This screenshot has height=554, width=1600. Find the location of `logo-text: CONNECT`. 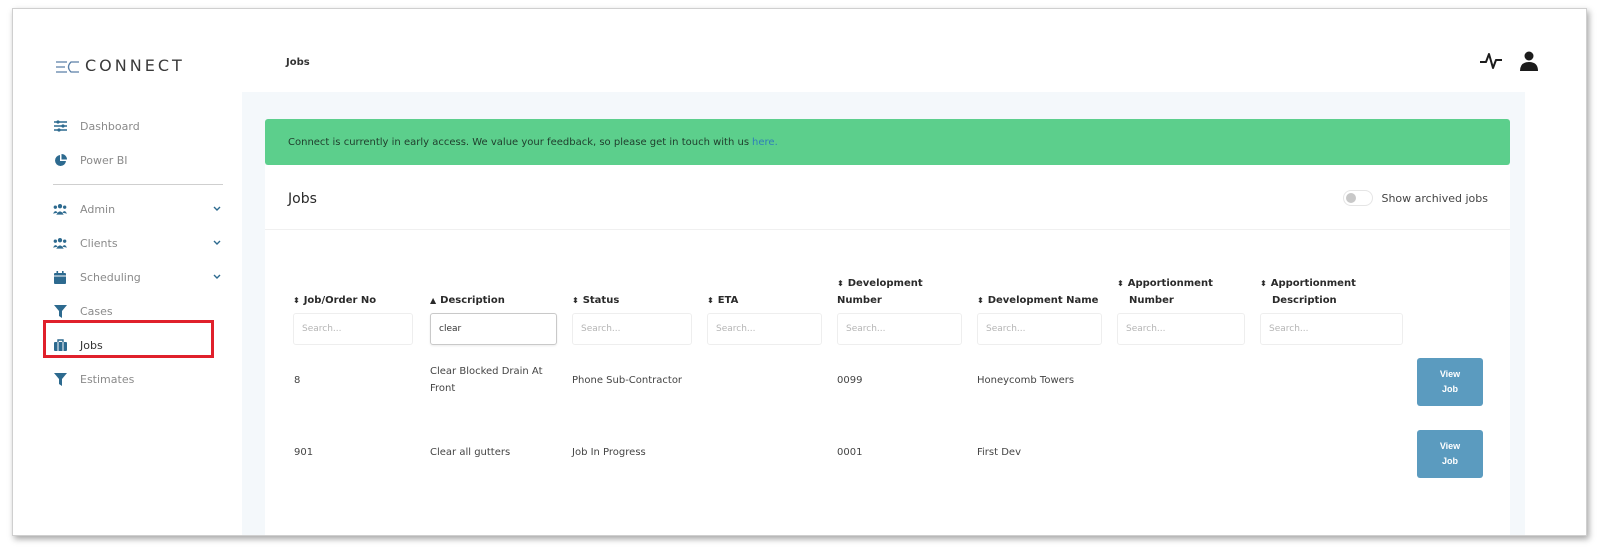

logo-text: CONNECT is located at coordinates (135, 65).